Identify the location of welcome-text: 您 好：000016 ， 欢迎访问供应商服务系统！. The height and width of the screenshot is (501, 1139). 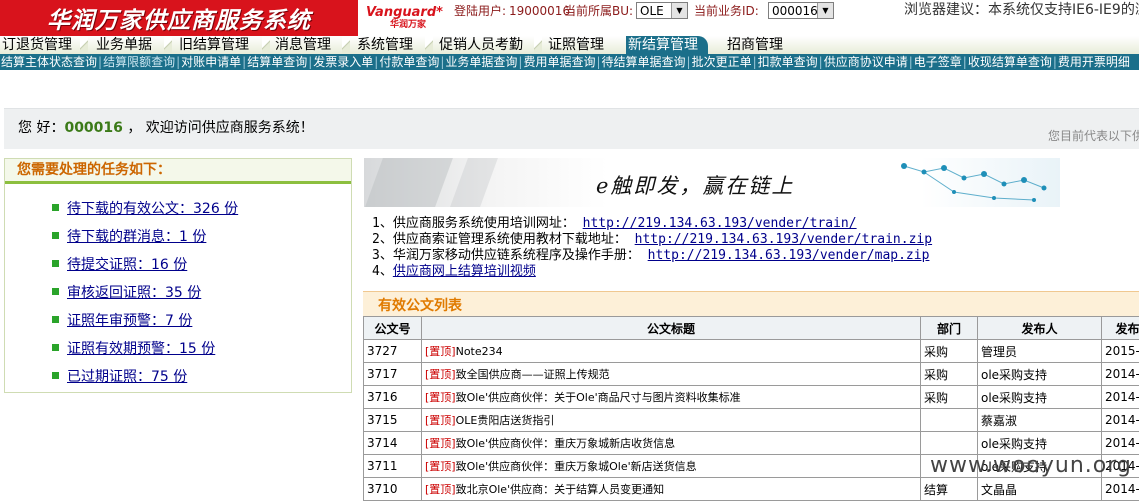
(166, 127).